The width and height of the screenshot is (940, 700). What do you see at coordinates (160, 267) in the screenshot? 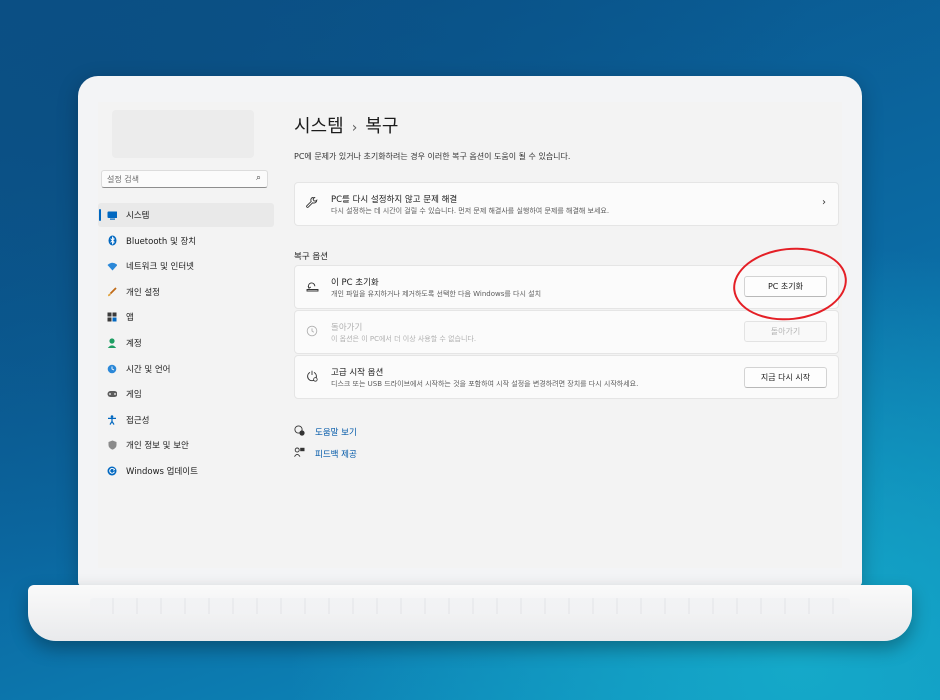
I see `sidebar-item-label: 네트워크 및 인터넷` at bounding box center [160, 267].